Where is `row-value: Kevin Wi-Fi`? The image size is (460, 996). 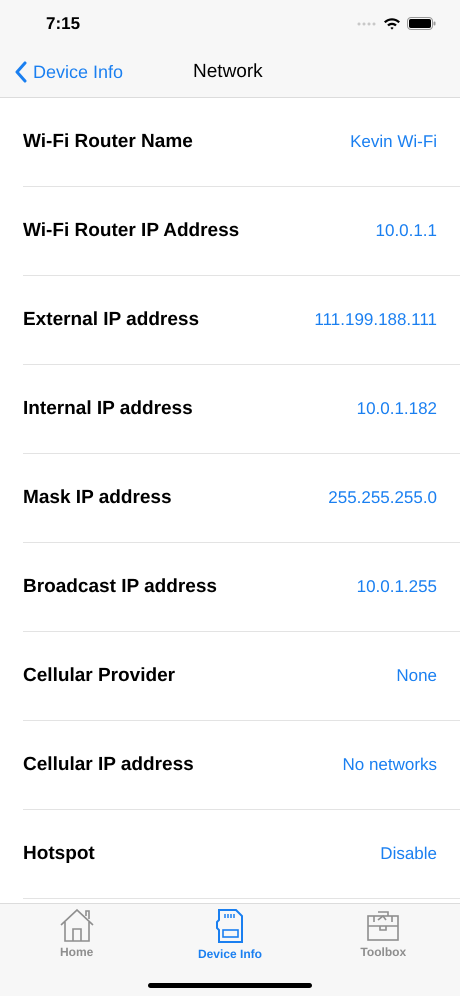 row-value: Kevin Wi-Fi is located at coordinates (393, 142).